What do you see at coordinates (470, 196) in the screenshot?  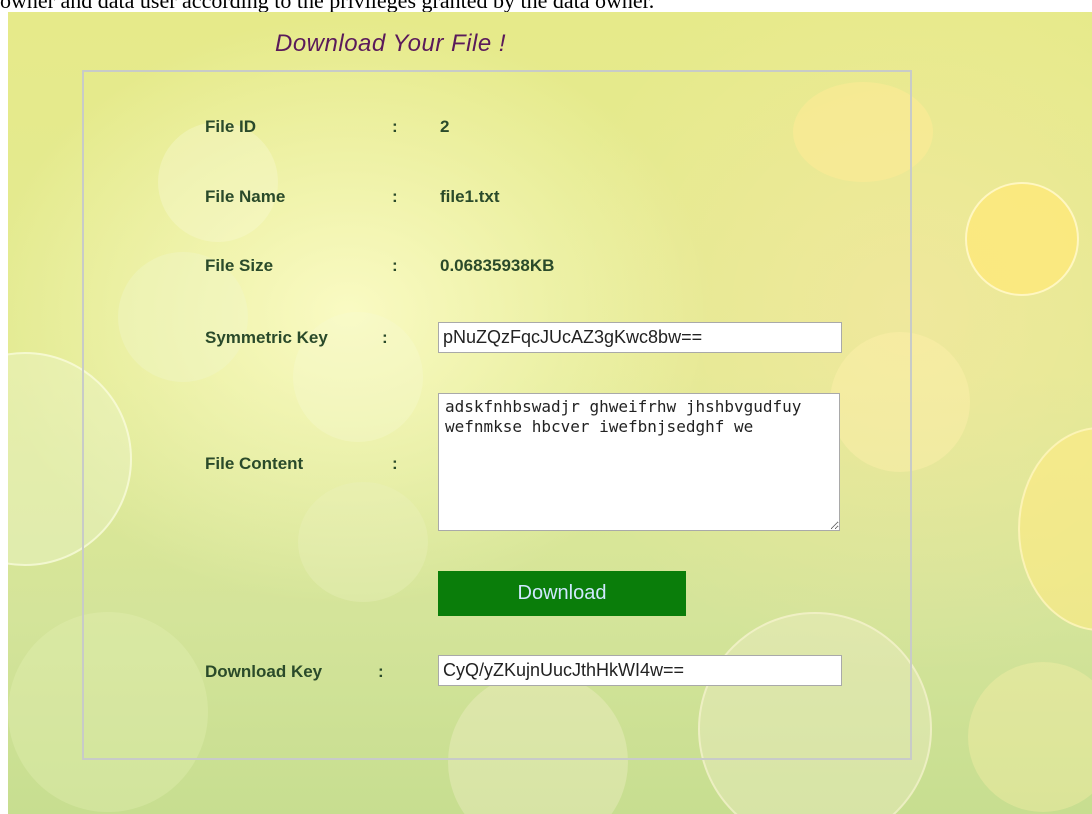 I see `file-name-value: file1.txt` at bounding box center [470, 196].